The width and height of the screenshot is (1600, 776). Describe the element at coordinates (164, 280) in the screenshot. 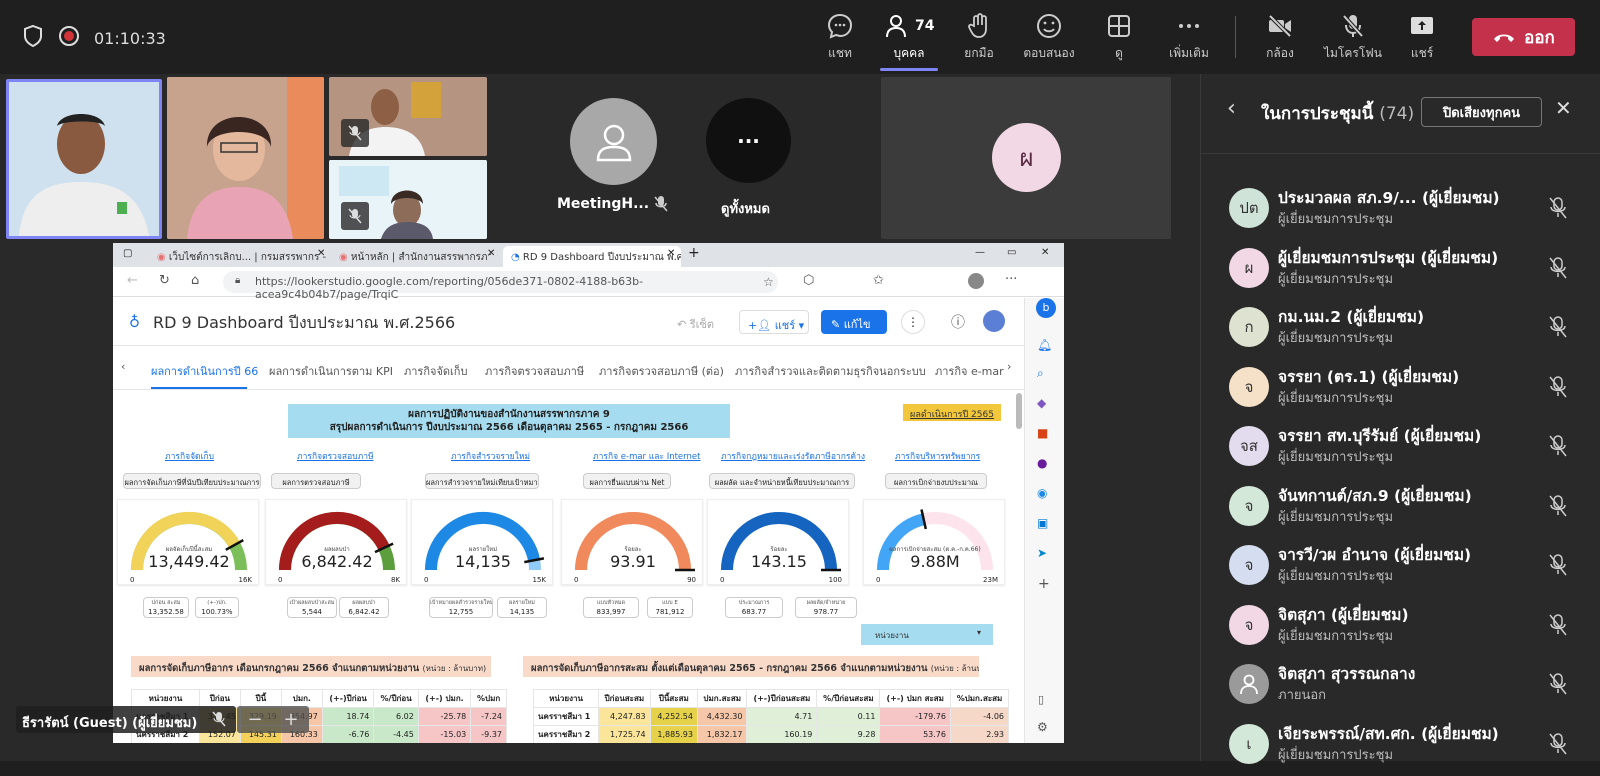

I see `refresh-icon: ↻` at that location.